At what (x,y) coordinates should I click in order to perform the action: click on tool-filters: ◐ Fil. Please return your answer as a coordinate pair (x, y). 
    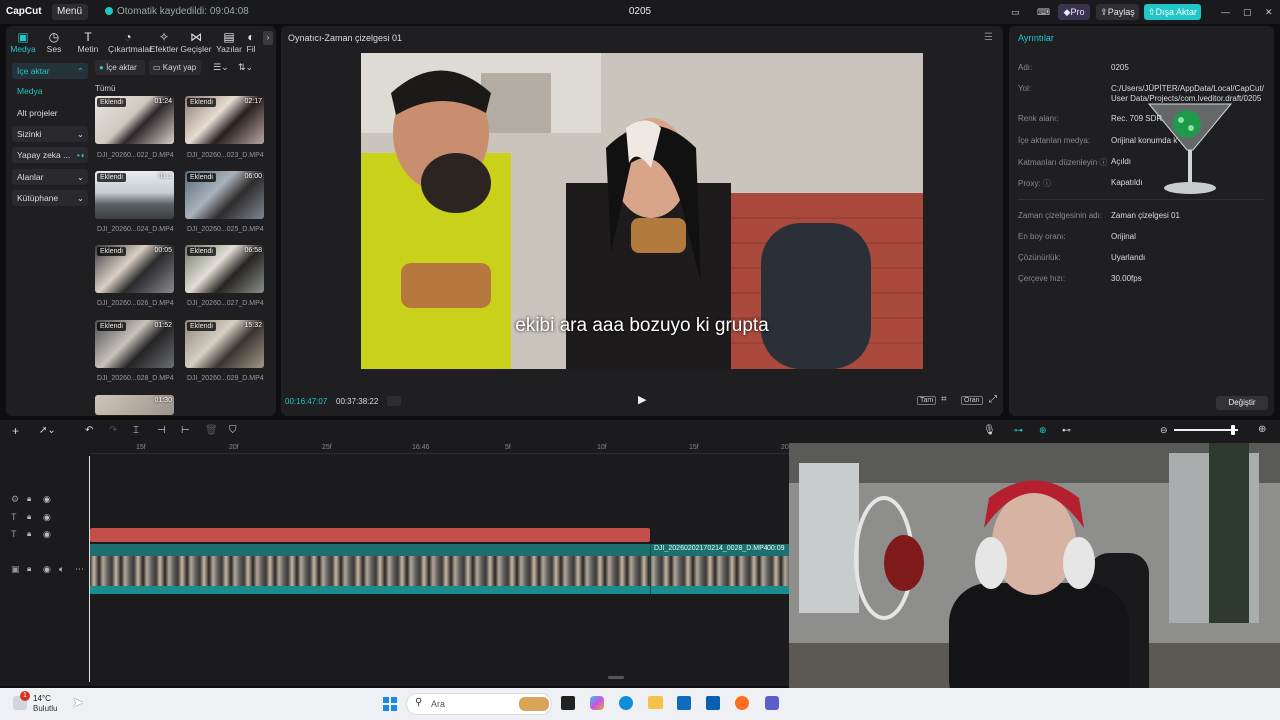
    Looking at the image, I should click on (251, 42).